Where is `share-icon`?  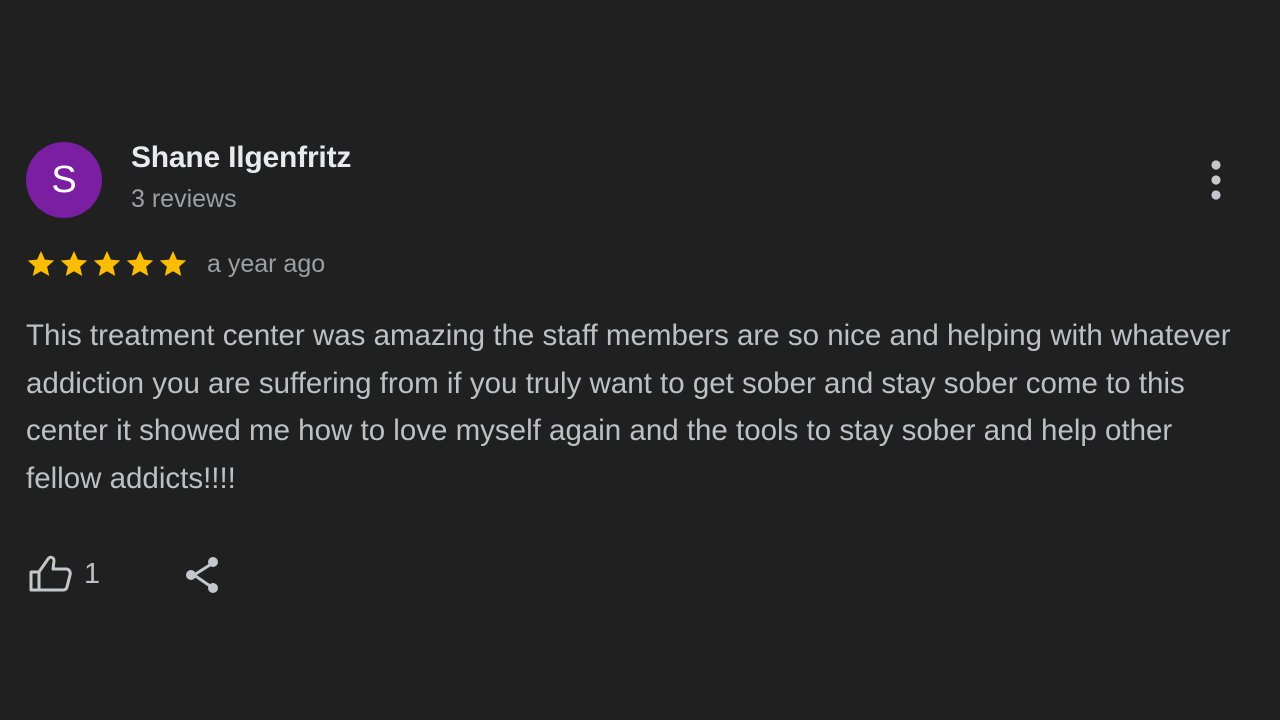
share-icon is located at coordinates (202, 575).